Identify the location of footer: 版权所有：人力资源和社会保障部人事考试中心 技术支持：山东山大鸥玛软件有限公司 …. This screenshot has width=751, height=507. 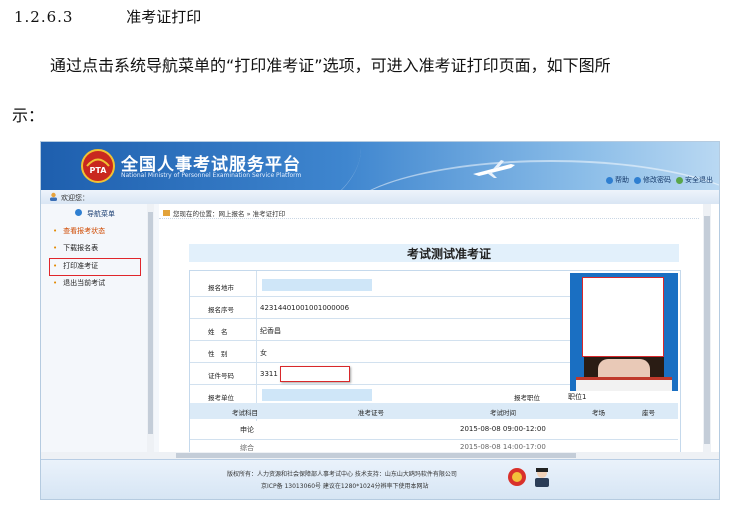
(380, 479).